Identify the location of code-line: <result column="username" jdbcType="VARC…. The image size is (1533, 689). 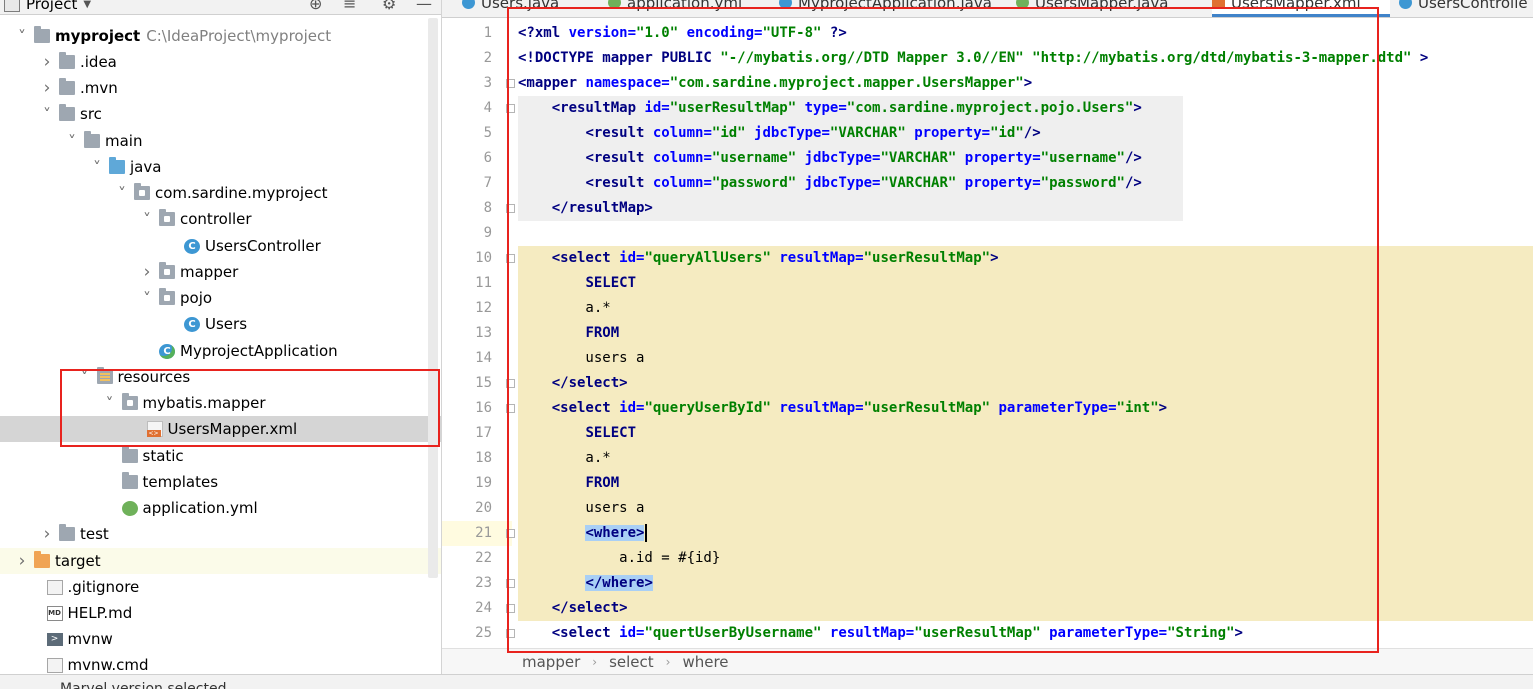
(850, 158).